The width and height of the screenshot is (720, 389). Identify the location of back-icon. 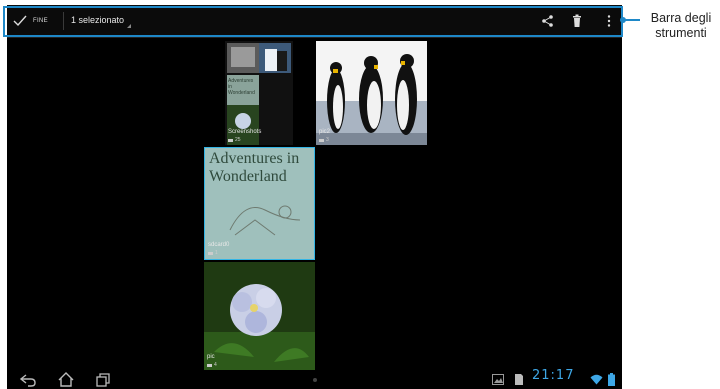
(28, 380).